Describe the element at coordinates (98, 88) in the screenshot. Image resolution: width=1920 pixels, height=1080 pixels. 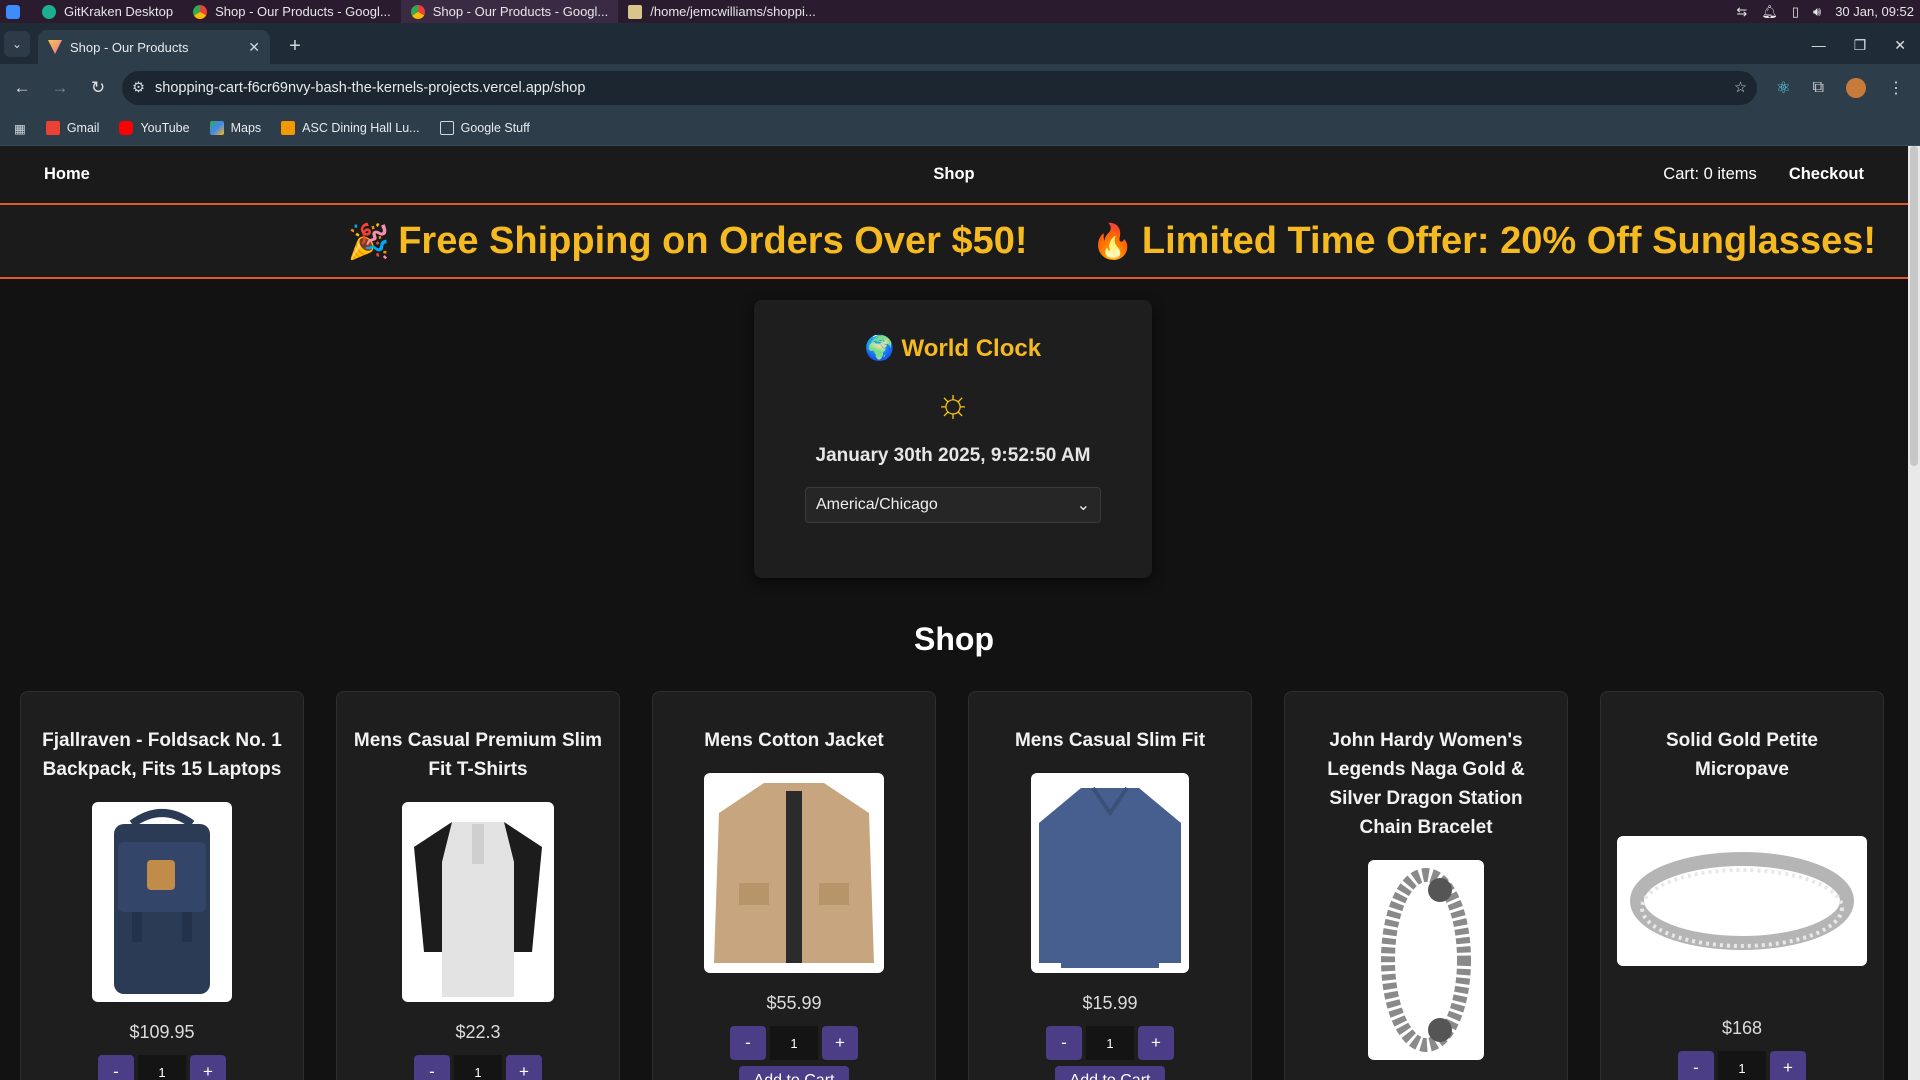
I see `reload-icon: ↻` at that location.